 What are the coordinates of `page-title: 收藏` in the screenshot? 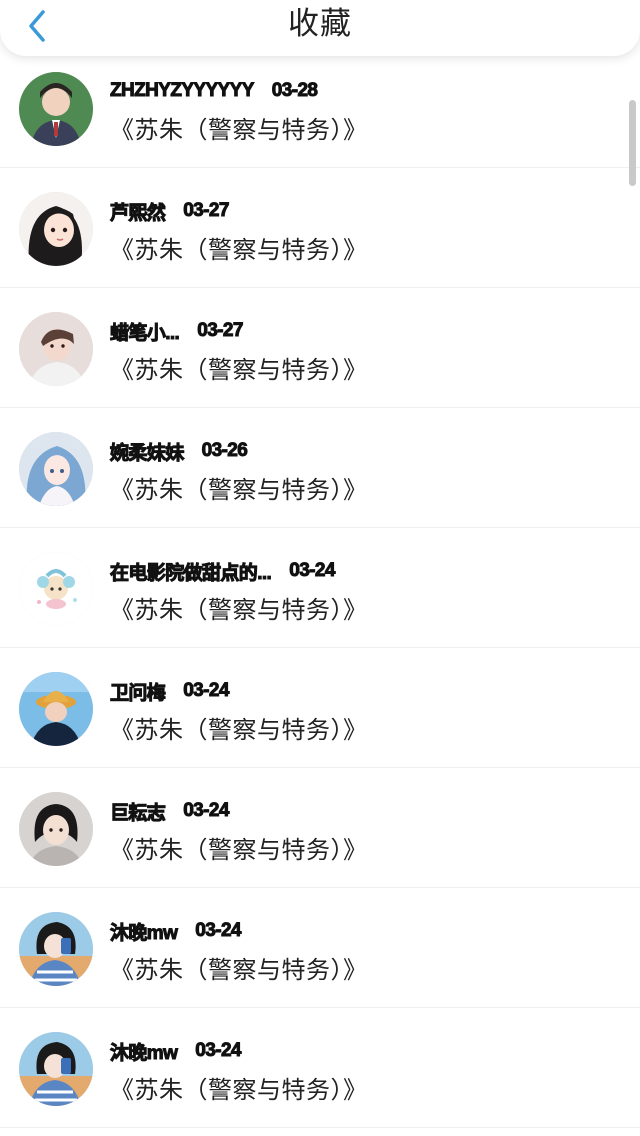 It's located at (320, 24).